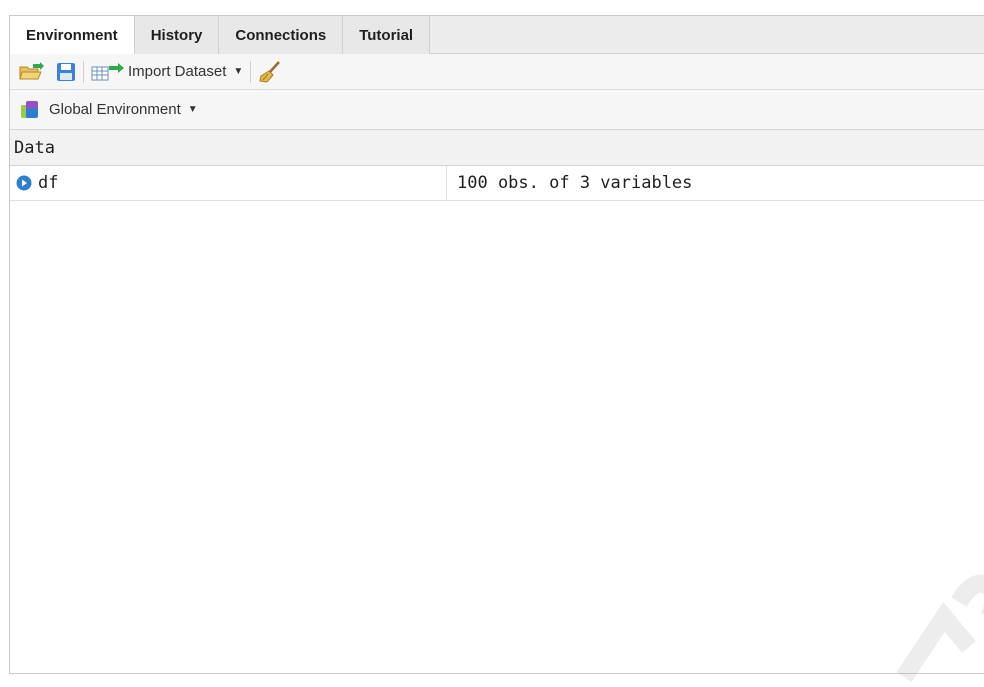  Describe the element at coordinates (497, 148) in the screenshot. I see `section-header-data: Data` at that location.